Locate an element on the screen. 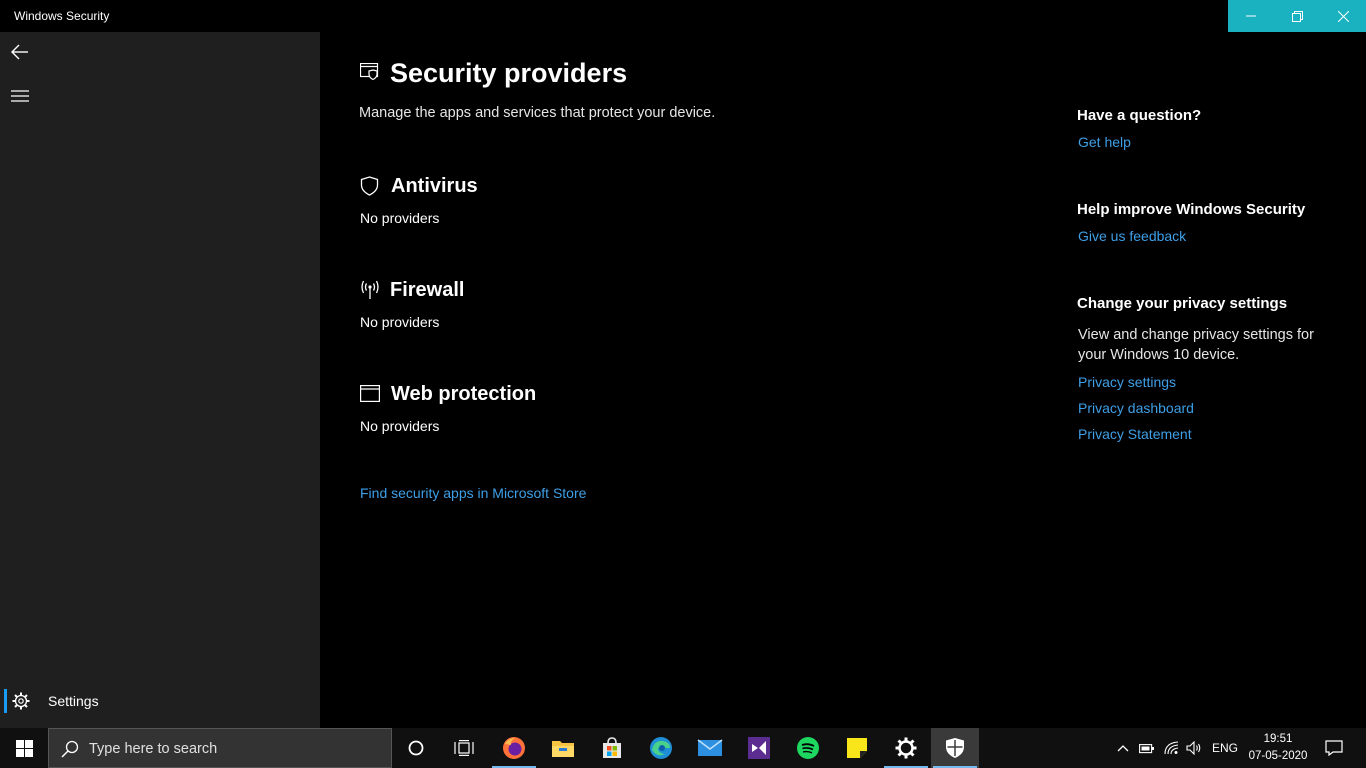 The width and height of the screenshot is (1366, 768). find-security-apps-link: Find security apps in Microsoft Store is located at coordinates (473, 493).